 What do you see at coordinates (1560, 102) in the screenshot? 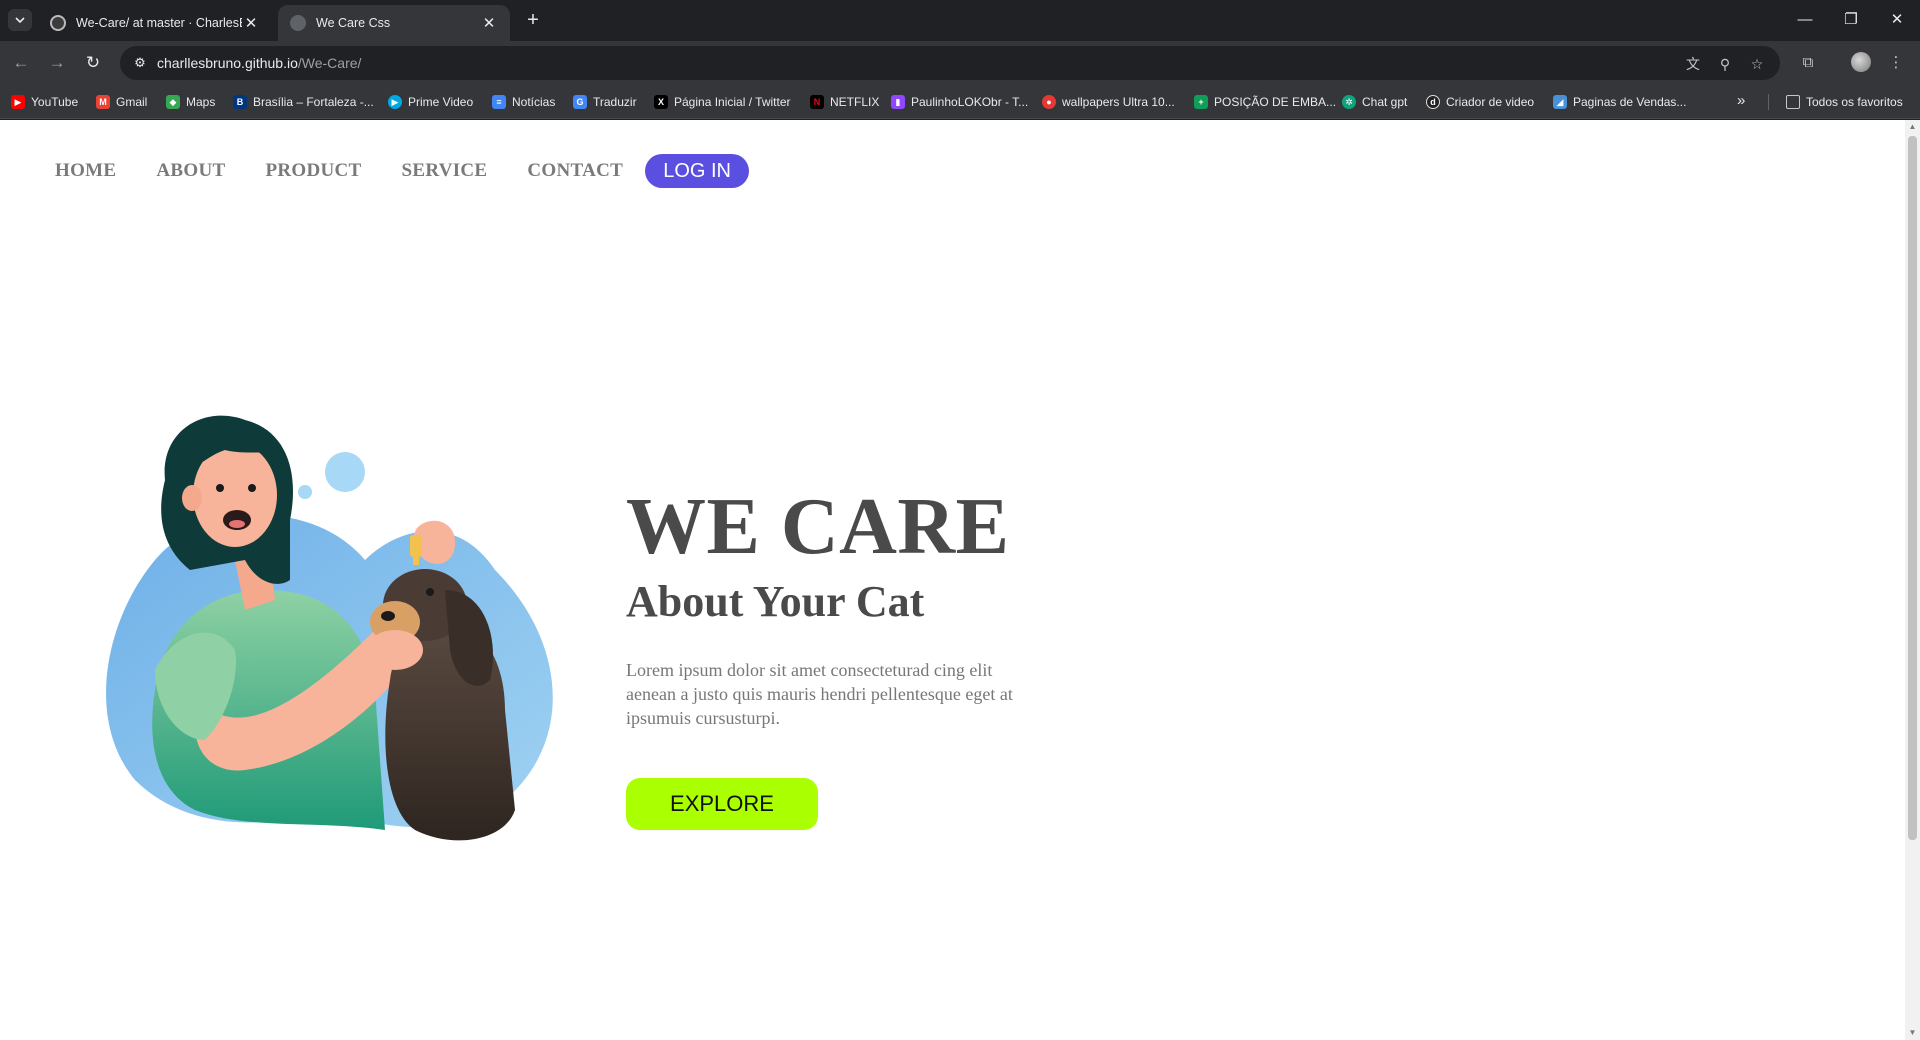
I see `sales-page-icon: ◢` at bounding box center [1560, 102].